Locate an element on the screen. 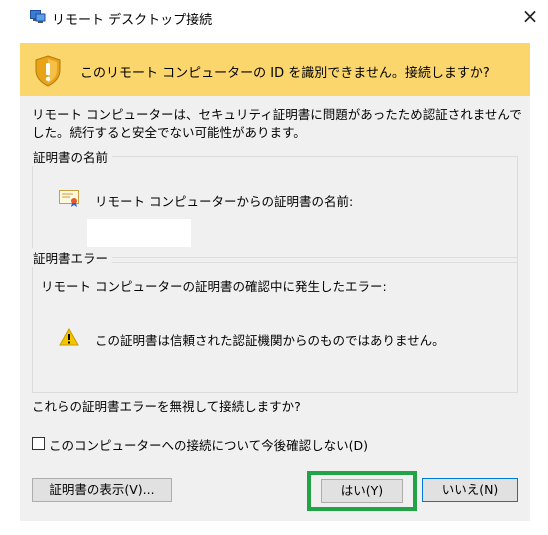 This screenshot has height=535, width=548. yes-button-highlight: はい(Y) is located at coordinates (362, 491).